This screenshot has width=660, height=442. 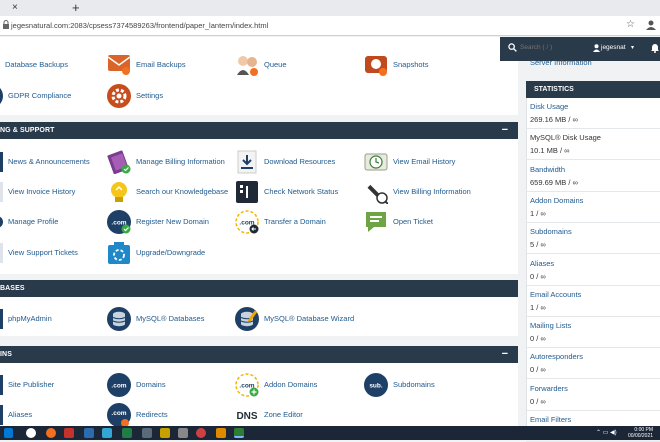 What do you see at coordinates (53, 65) in the screenshot?
I see `database-backups-link: Database Backups` at bounding box center [53, 65].